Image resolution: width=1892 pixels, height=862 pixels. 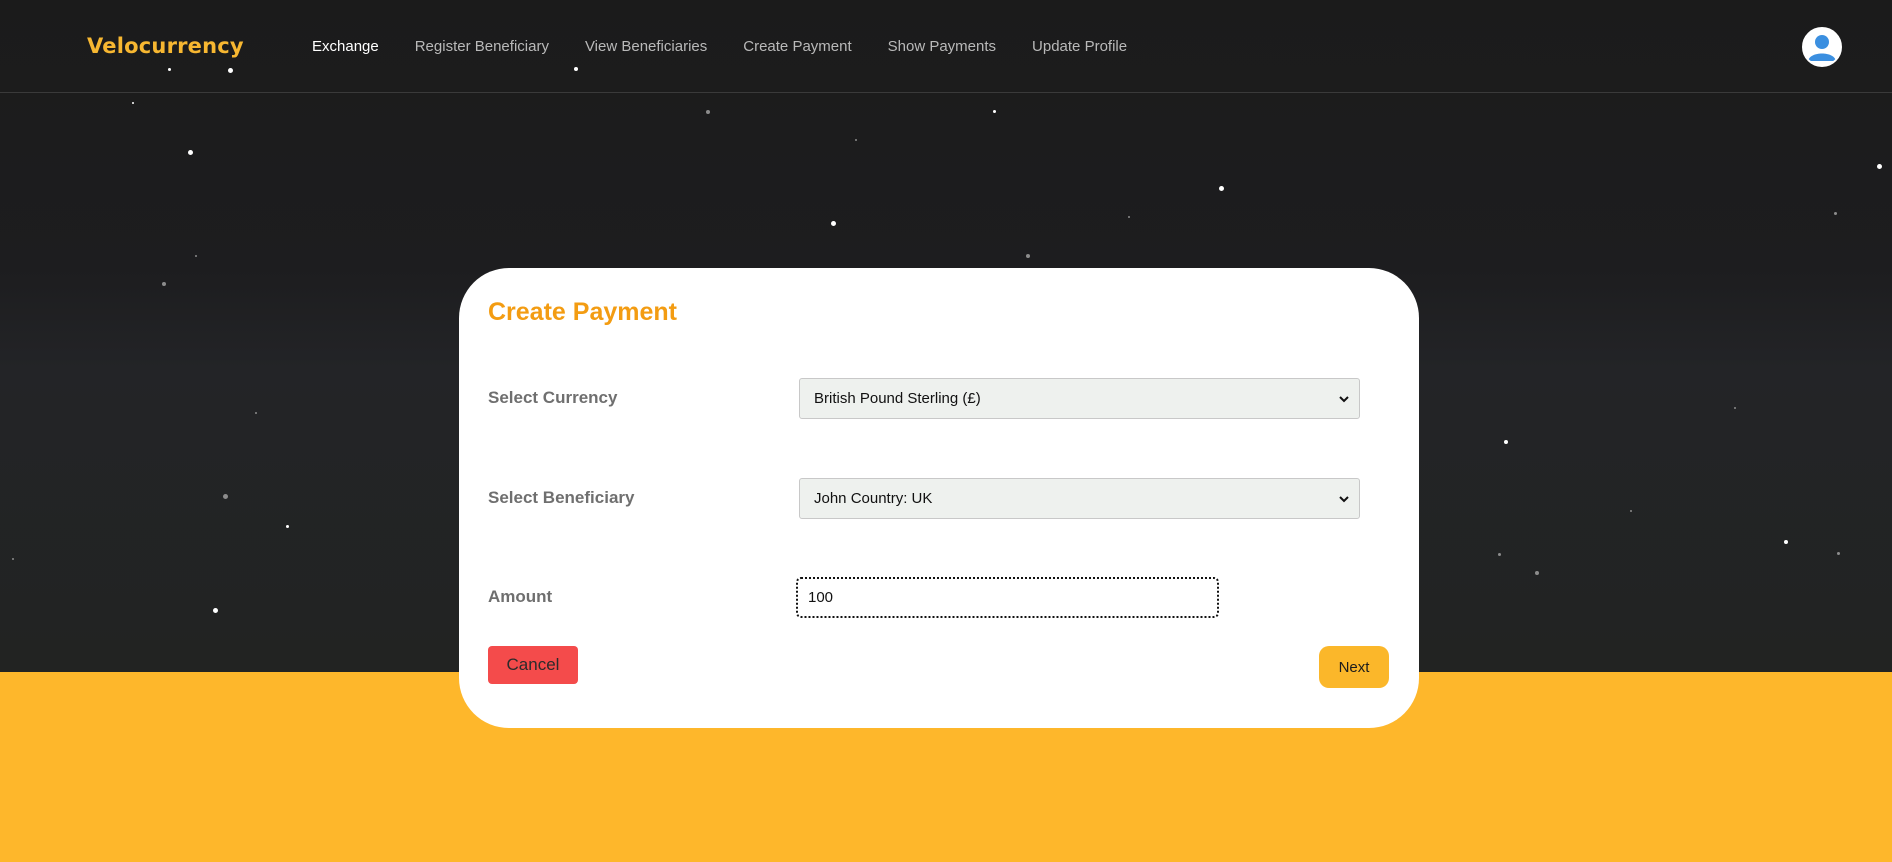 I want to click on currency-label: Select Currency, so click(x=553, y=397).